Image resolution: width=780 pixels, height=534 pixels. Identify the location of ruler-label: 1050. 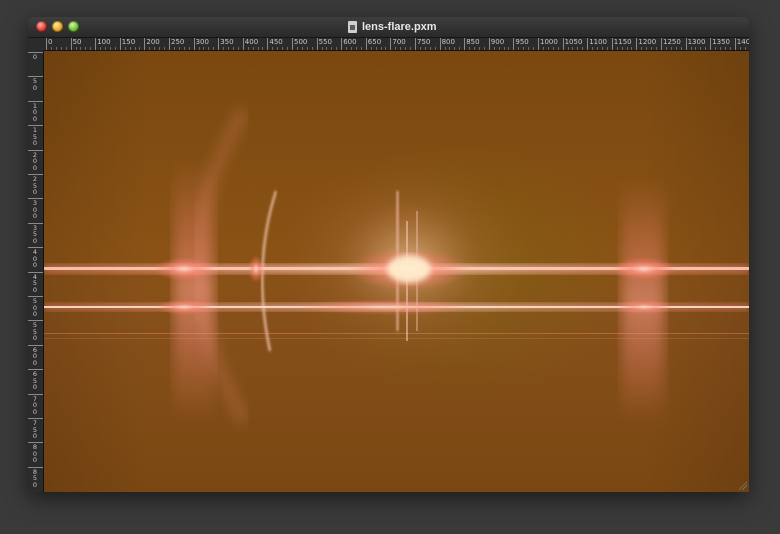
(573, 42).